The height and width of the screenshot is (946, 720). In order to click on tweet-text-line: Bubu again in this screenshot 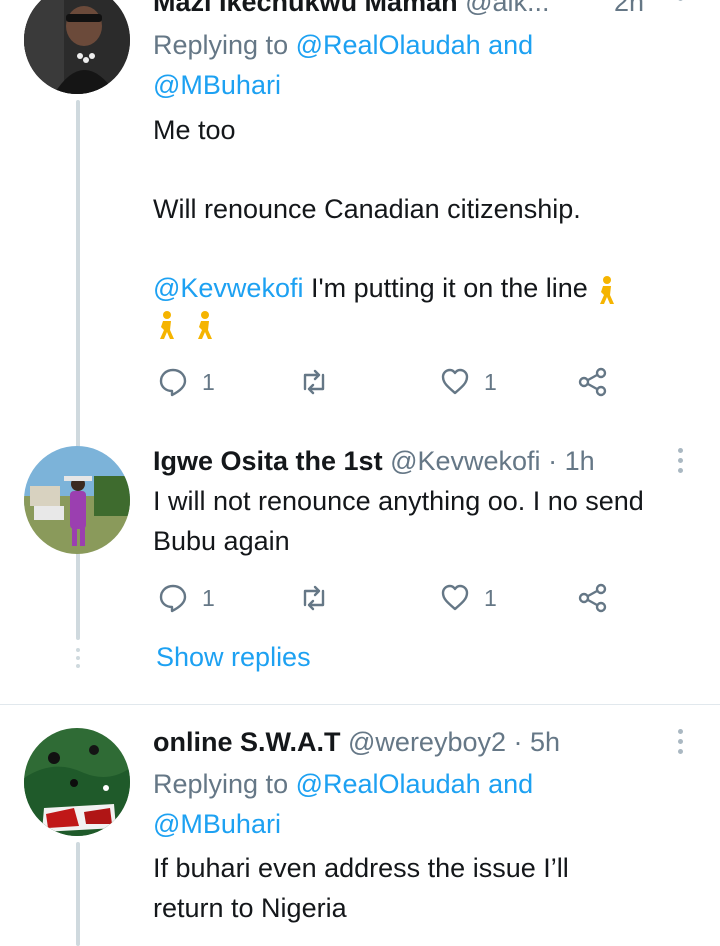, I will do `click(221, 541)`.